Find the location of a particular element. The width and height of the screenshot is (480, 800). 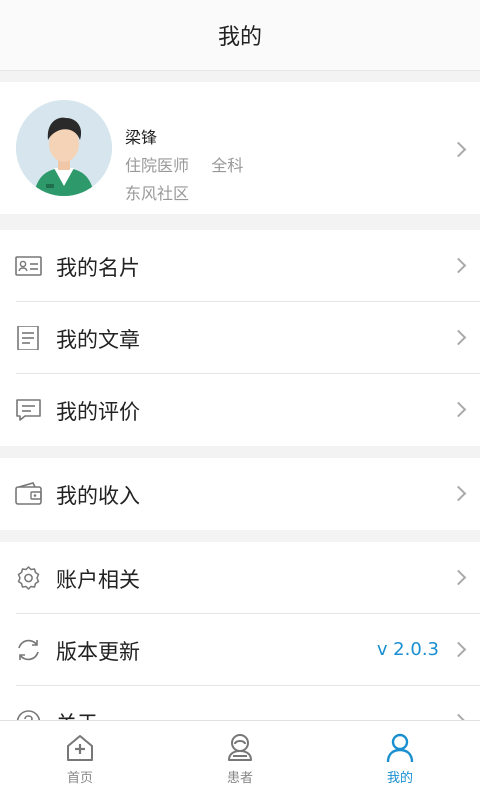

gear-icon is located at coordinates (28, 578).